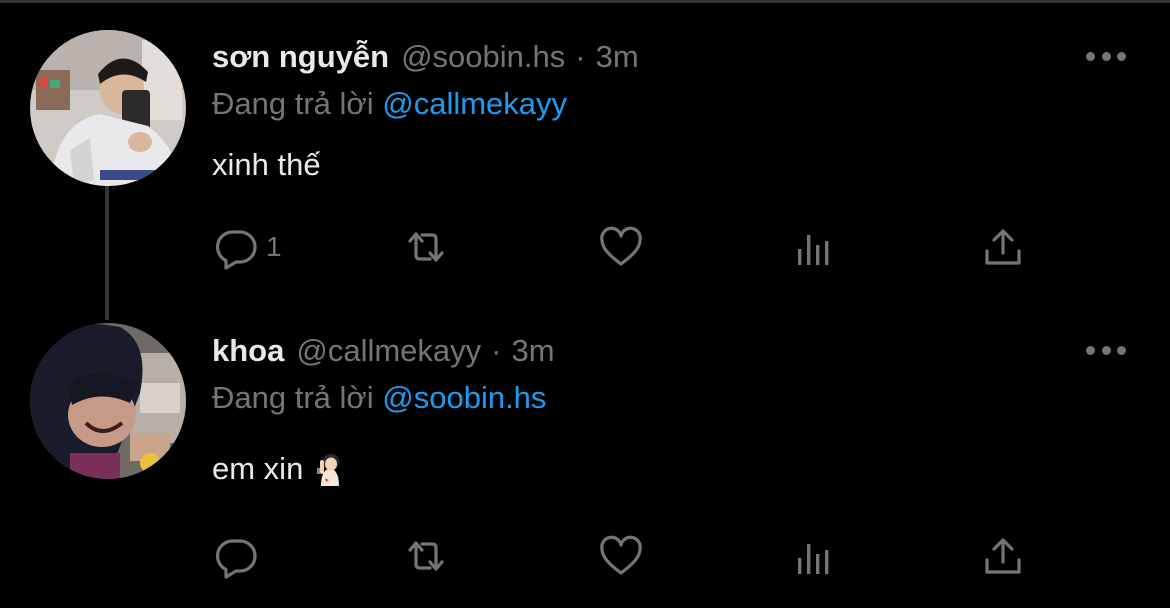 The image size is (1170, 608). Describe the element at coordinates (388, 351) in the screenshot. I see `user-handle: @callmekayy` at that location.